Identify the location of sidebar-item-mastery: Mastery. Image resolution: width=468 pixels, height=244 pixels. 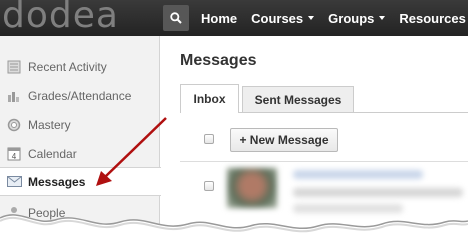
(80, 124).